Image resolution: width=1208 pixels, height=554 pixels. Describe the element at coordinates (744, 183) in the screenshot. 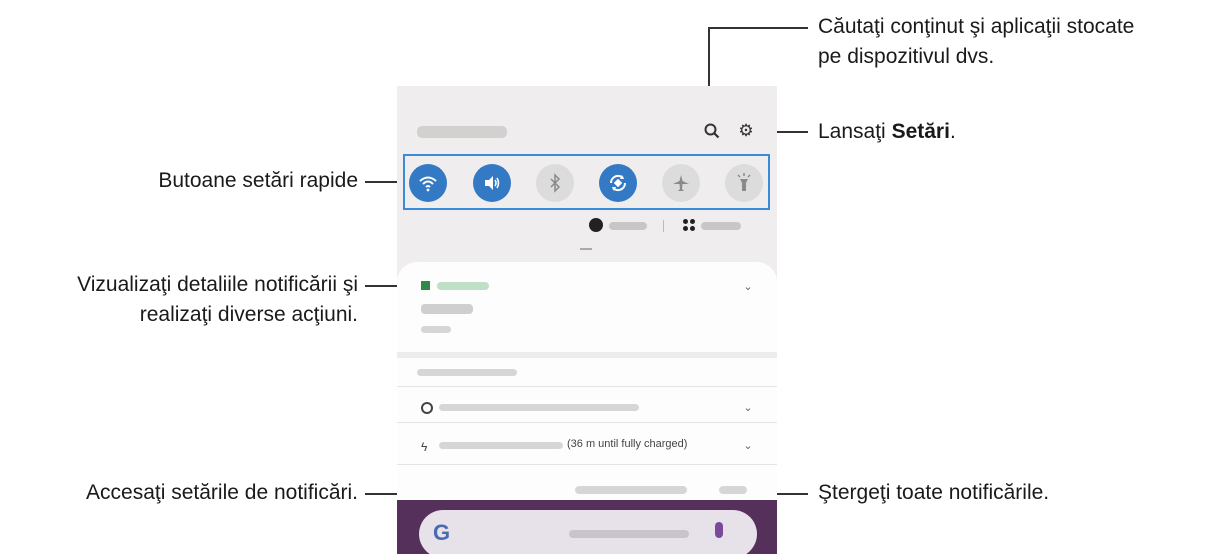

I see `flashlight-icon` at that location.